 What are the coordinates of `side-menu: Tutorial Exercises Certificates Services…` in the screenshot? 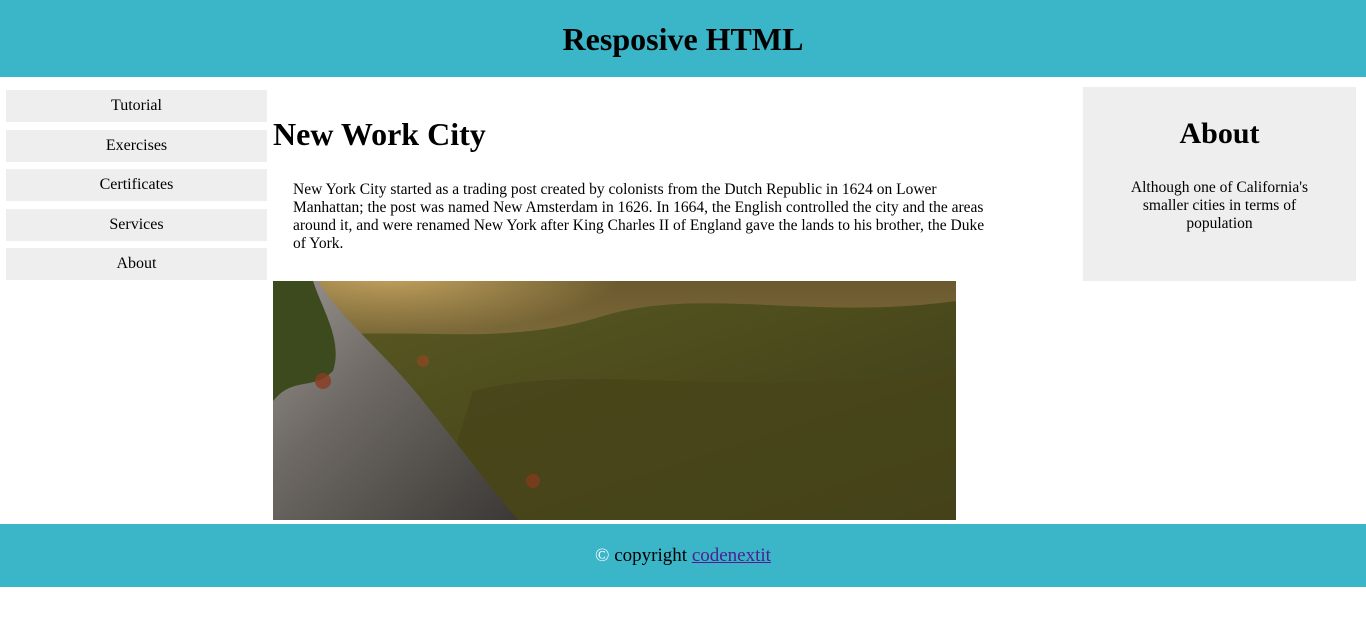 It's located at (136, 189).